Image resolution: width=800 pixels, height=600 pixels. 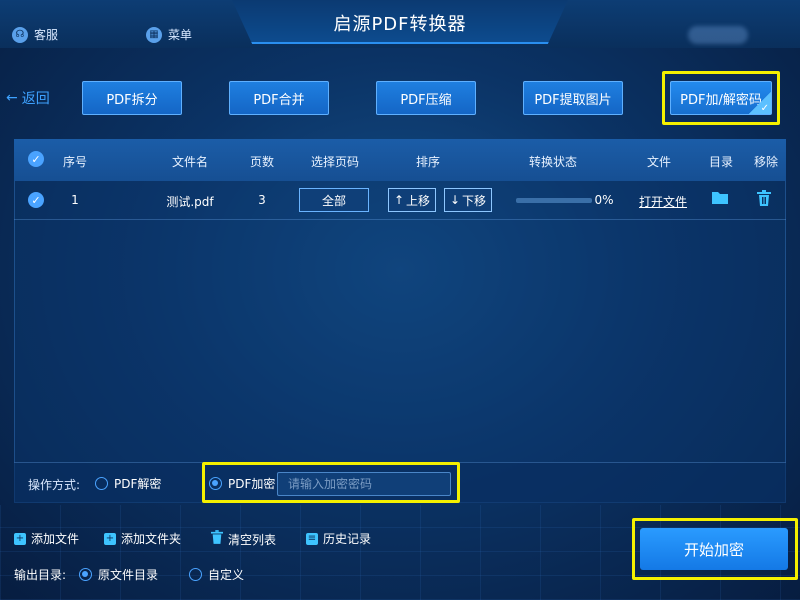 I want to click on encrypt-radio-option: PDF加密, so click(x=242, y=483).